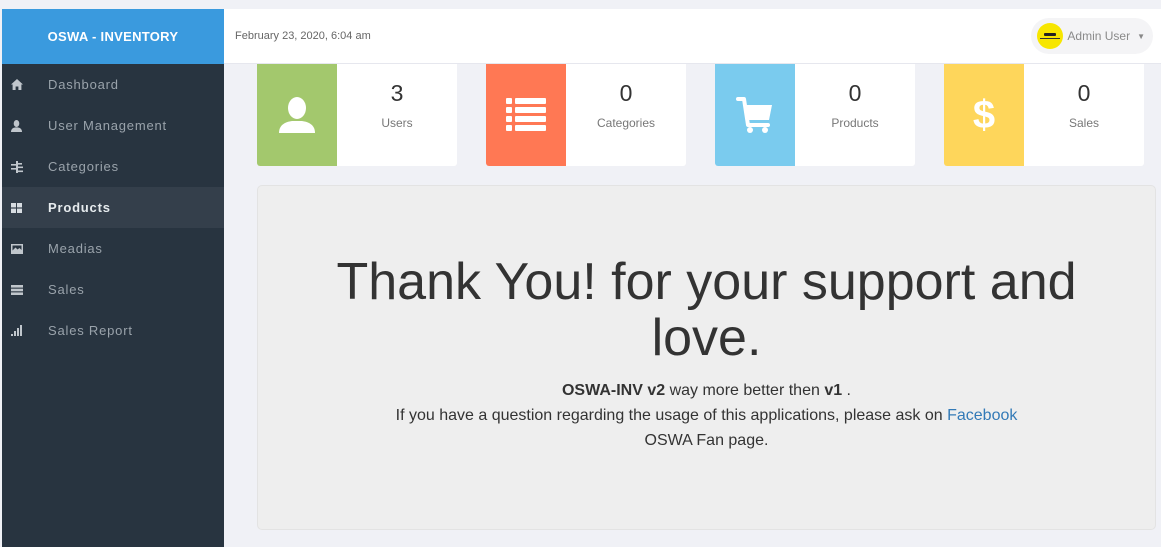  I want to click on sidebar-item-sales-report: Sales Report, so click(113, 330).